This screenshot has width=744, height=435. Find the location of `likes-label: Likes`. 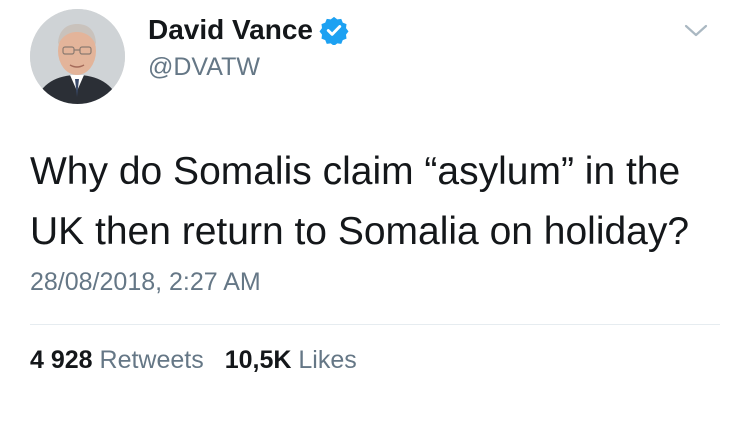

likes-label: Likes is located at coordinates (327, 360).